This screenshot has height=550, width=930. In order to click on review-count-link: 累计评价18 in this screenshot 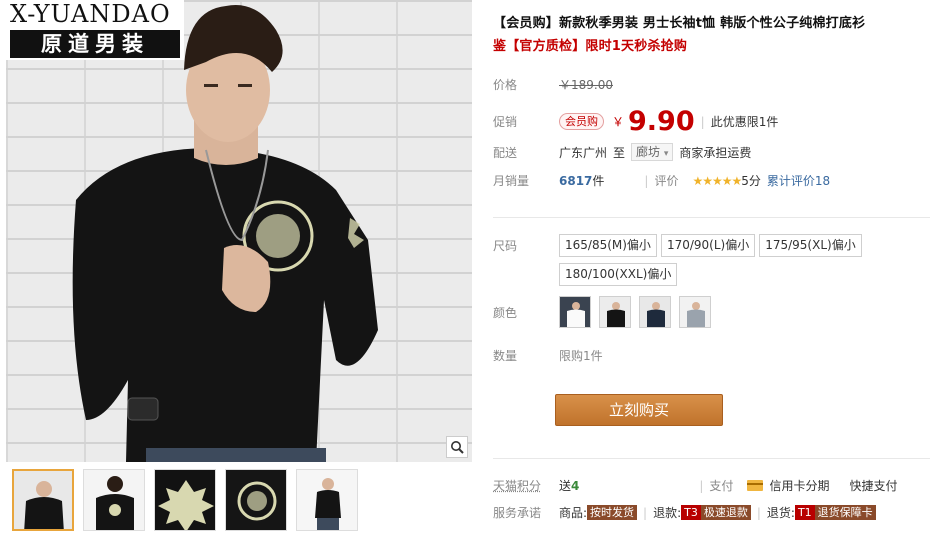, I will do `click(798, 180)`.